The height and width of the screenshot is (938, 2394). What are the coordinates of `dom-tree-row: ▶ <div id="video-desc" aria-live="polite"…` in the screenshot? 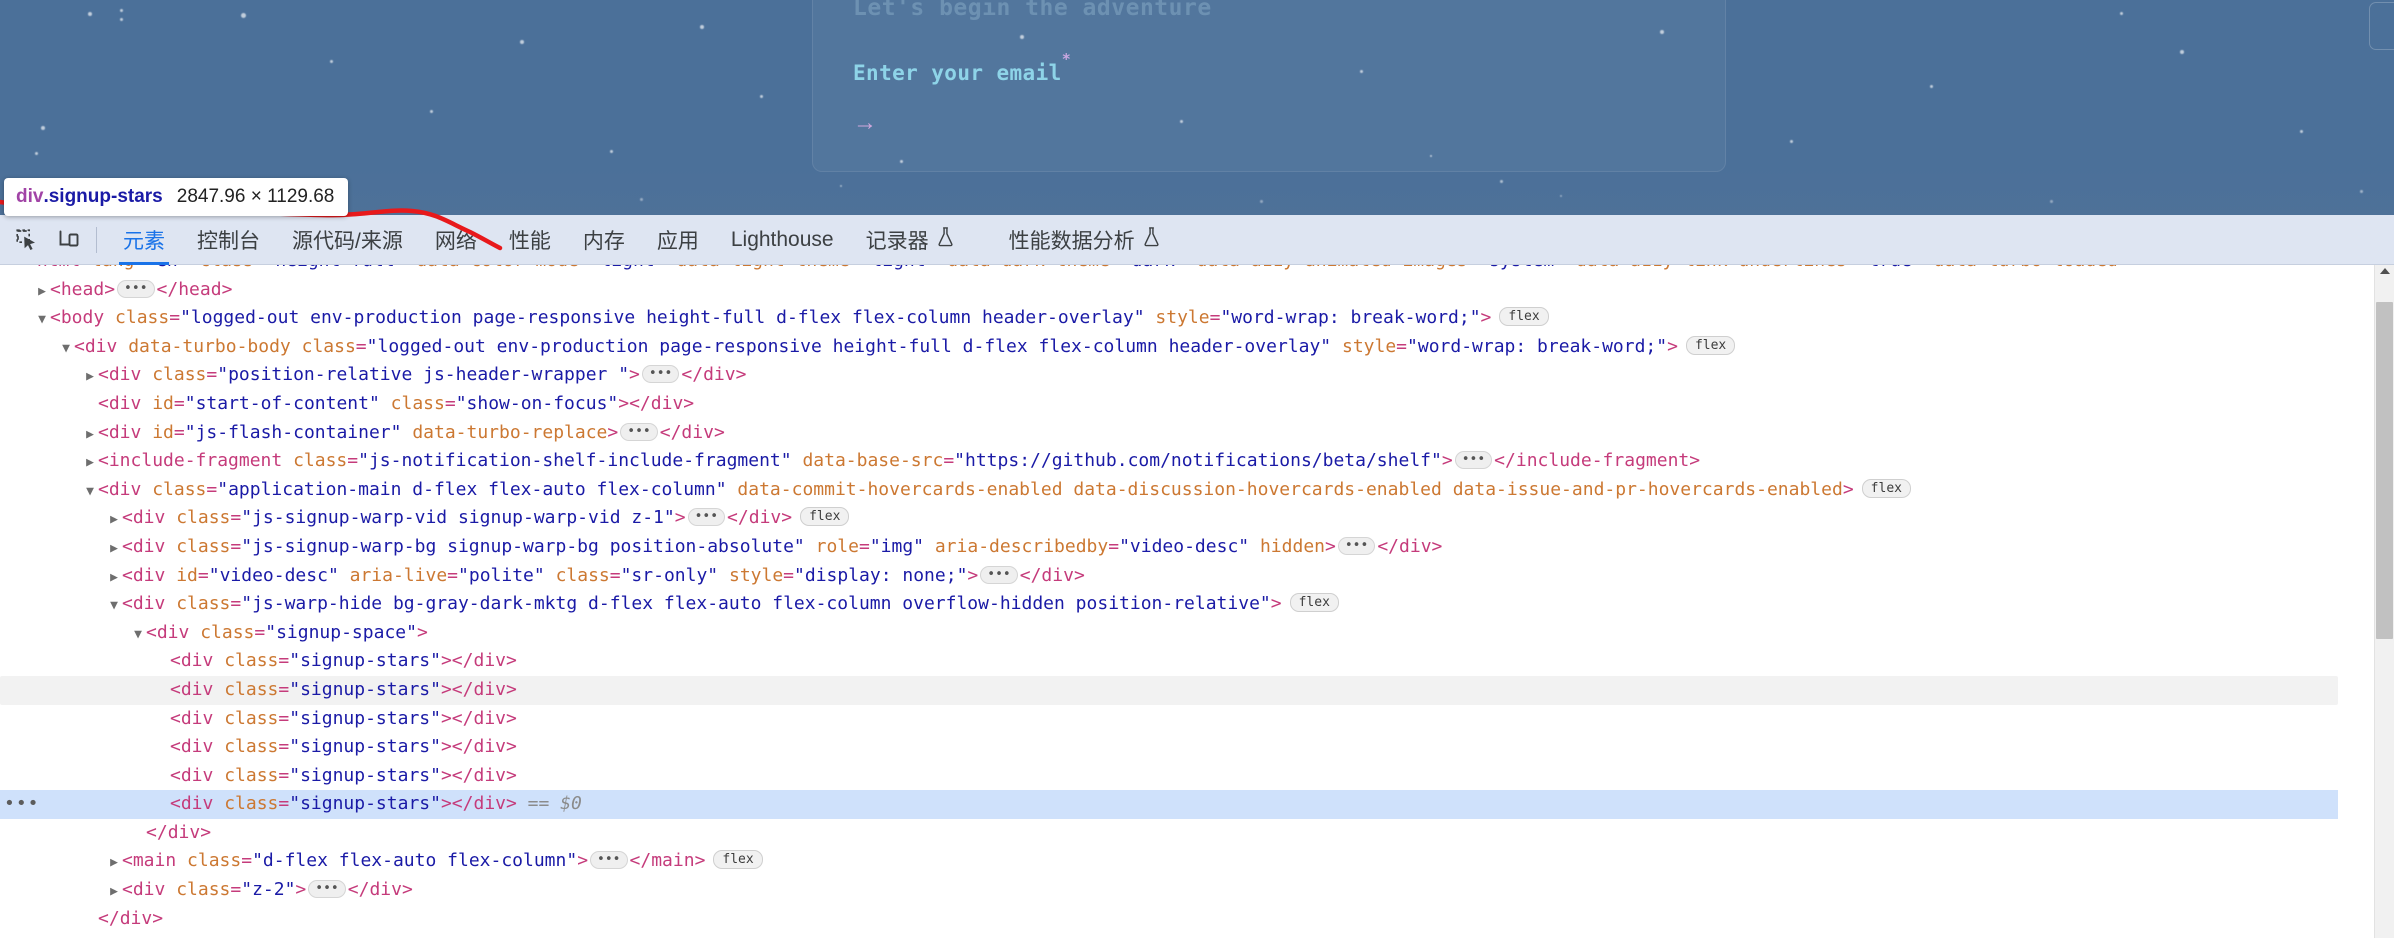 It's located at (1169, 576).